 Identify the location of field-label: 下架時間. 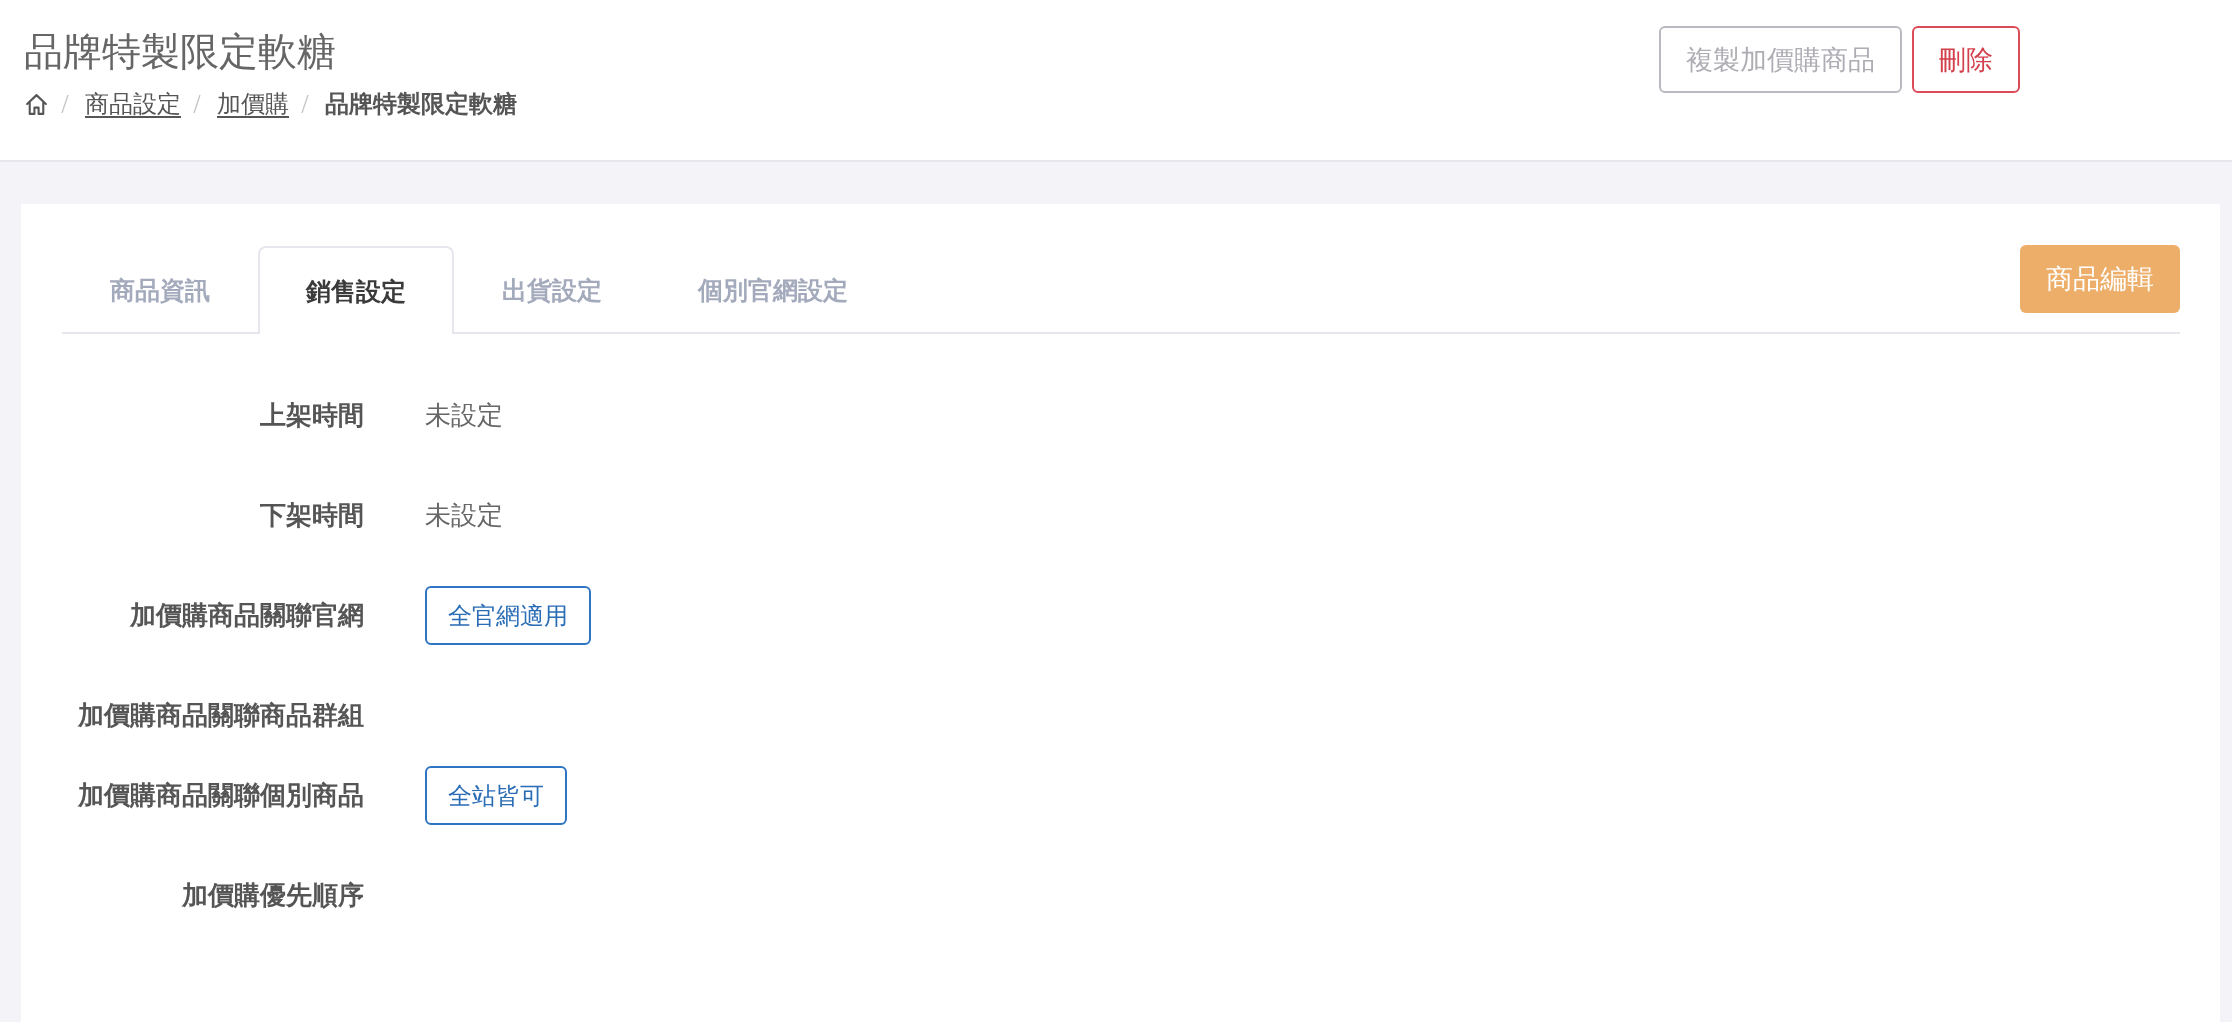
(311, 515).